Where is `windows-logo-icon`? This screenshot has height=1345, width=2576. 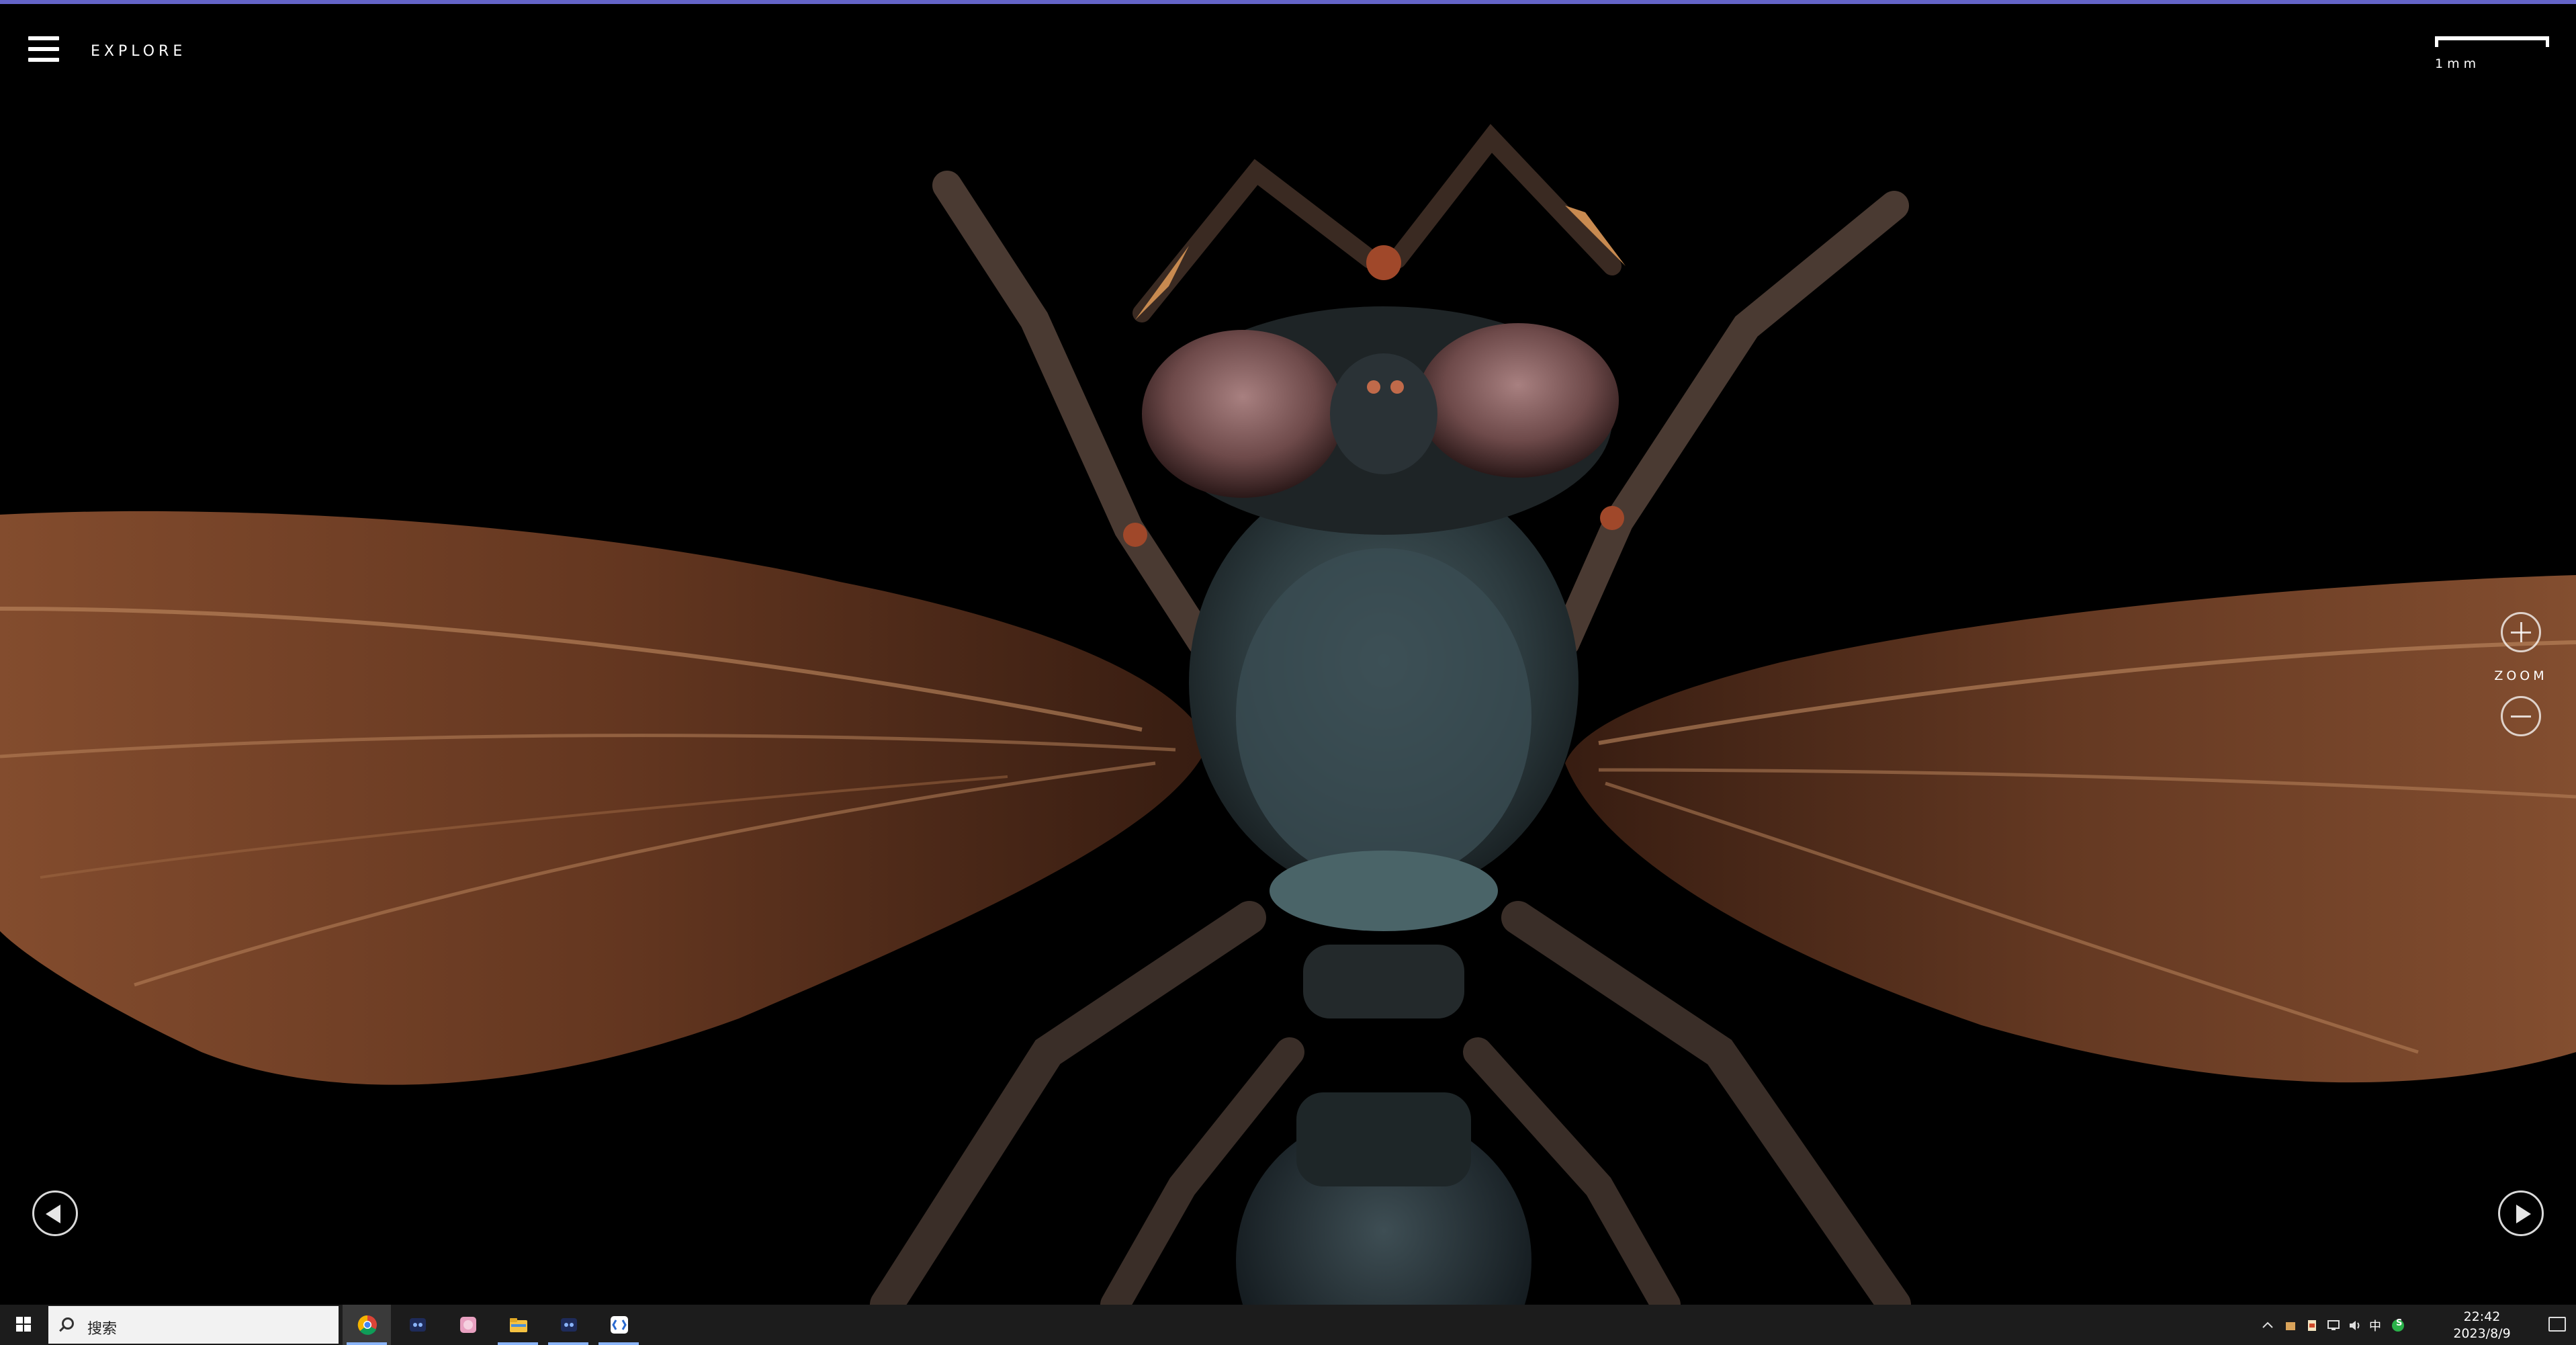
windows-logo-icon is located at coordinates (20, 1320).